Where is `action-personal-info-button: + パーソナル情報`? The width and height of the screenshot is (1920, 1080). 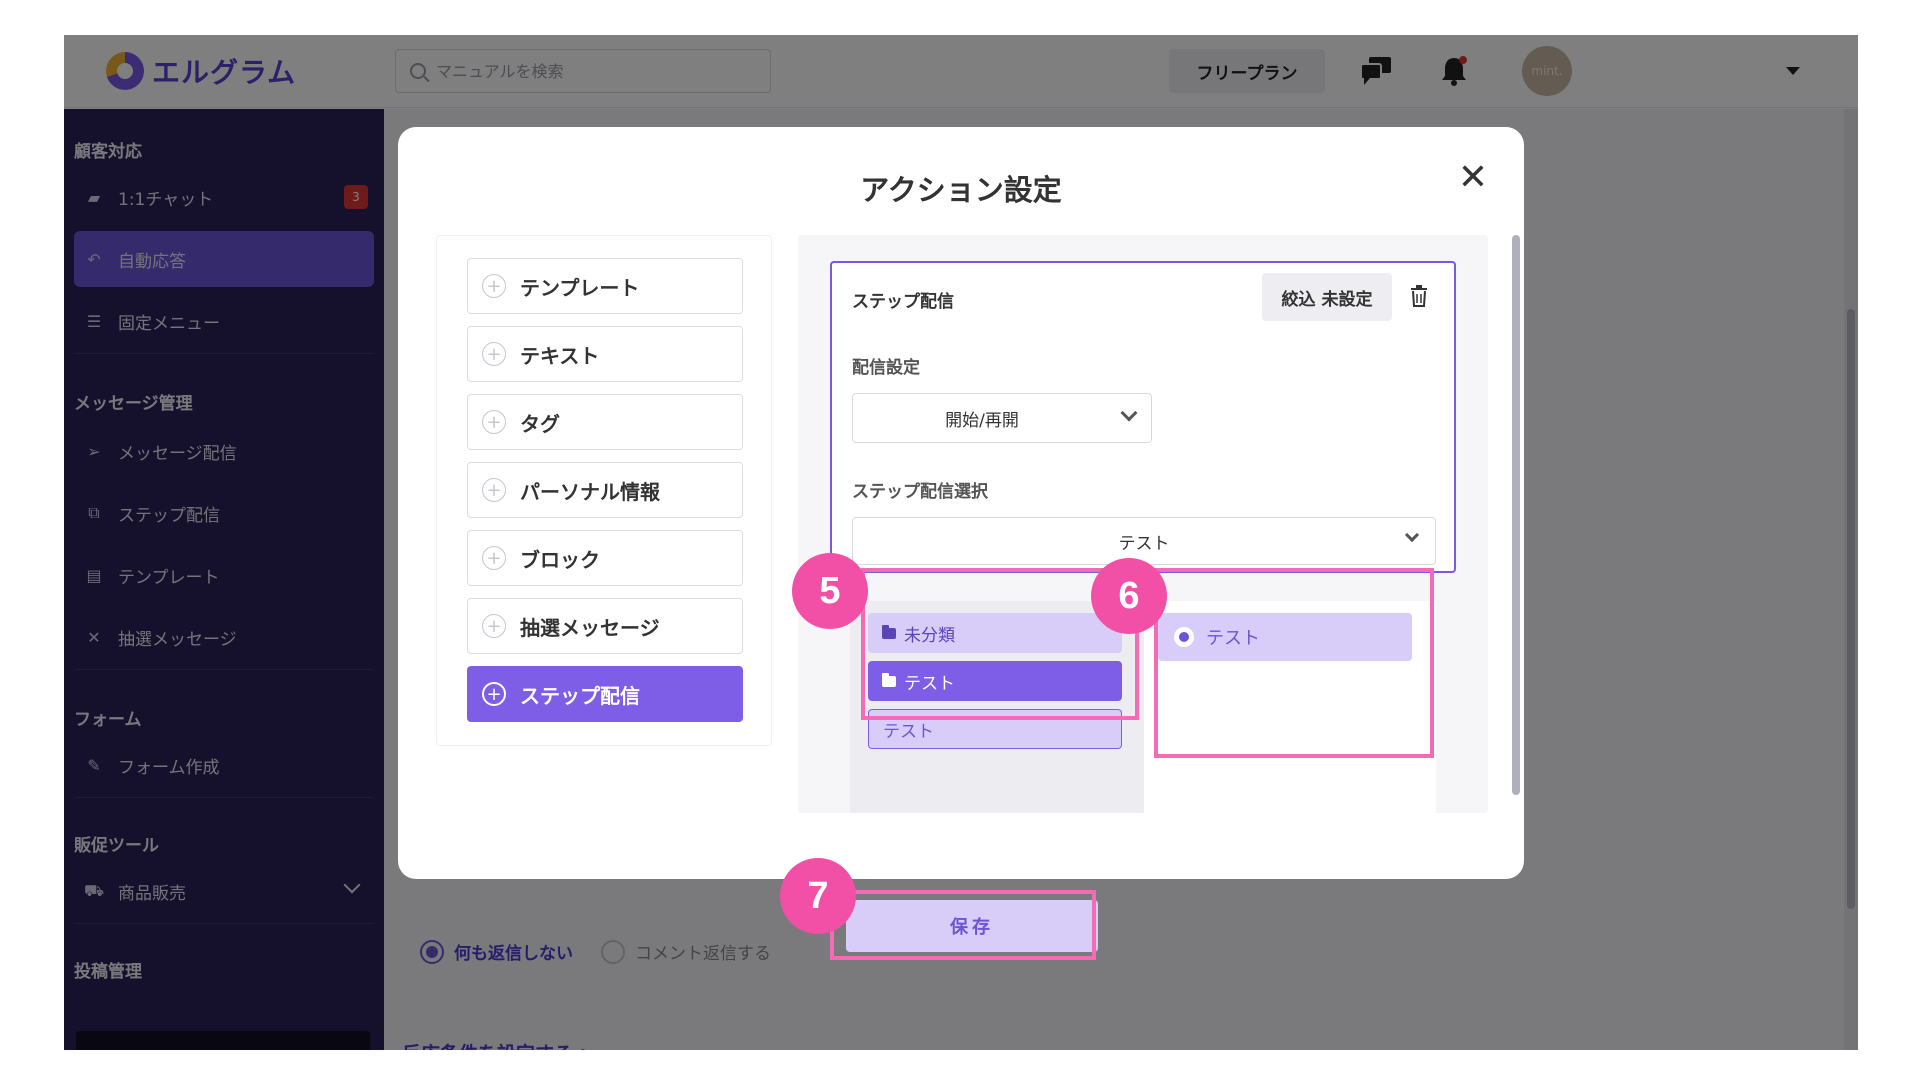
action-personal-info-button: + パーソナル情報 is located at coordinates (605, 490).